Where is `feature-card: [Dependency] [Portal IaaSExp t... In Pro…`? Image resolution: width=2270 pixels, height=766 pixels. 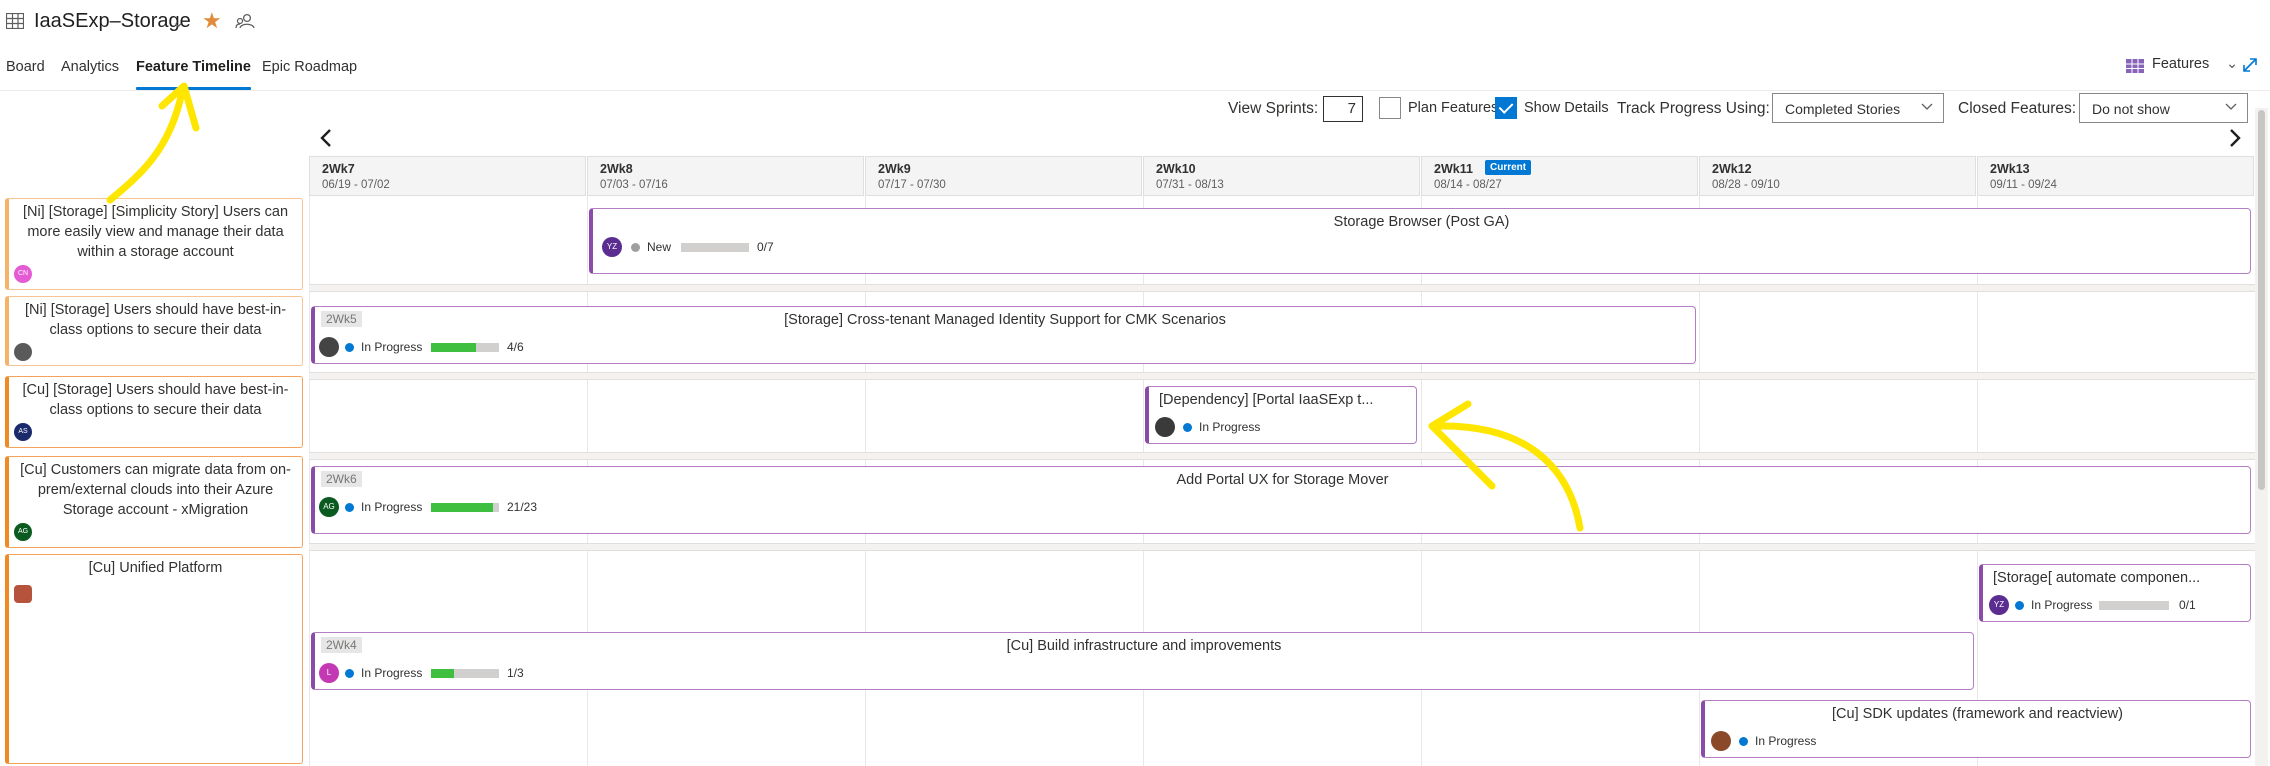
feature-card: [Dependency] [Portal IaaSExp t... In Pro… is located at coordinates (1281, 415).